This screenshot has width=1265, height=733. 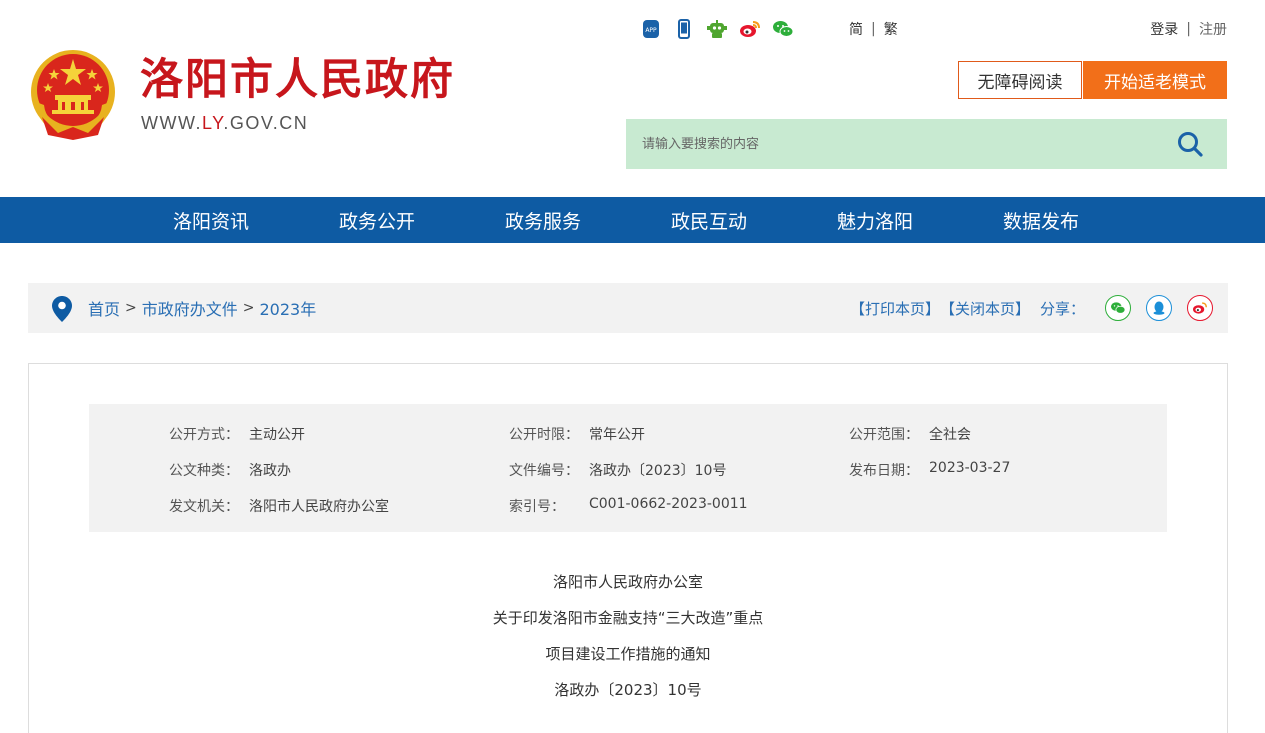 I want to click on breadcrumb-city-gov-office-docs: 市政府办文件, so click(x=190, y=308).